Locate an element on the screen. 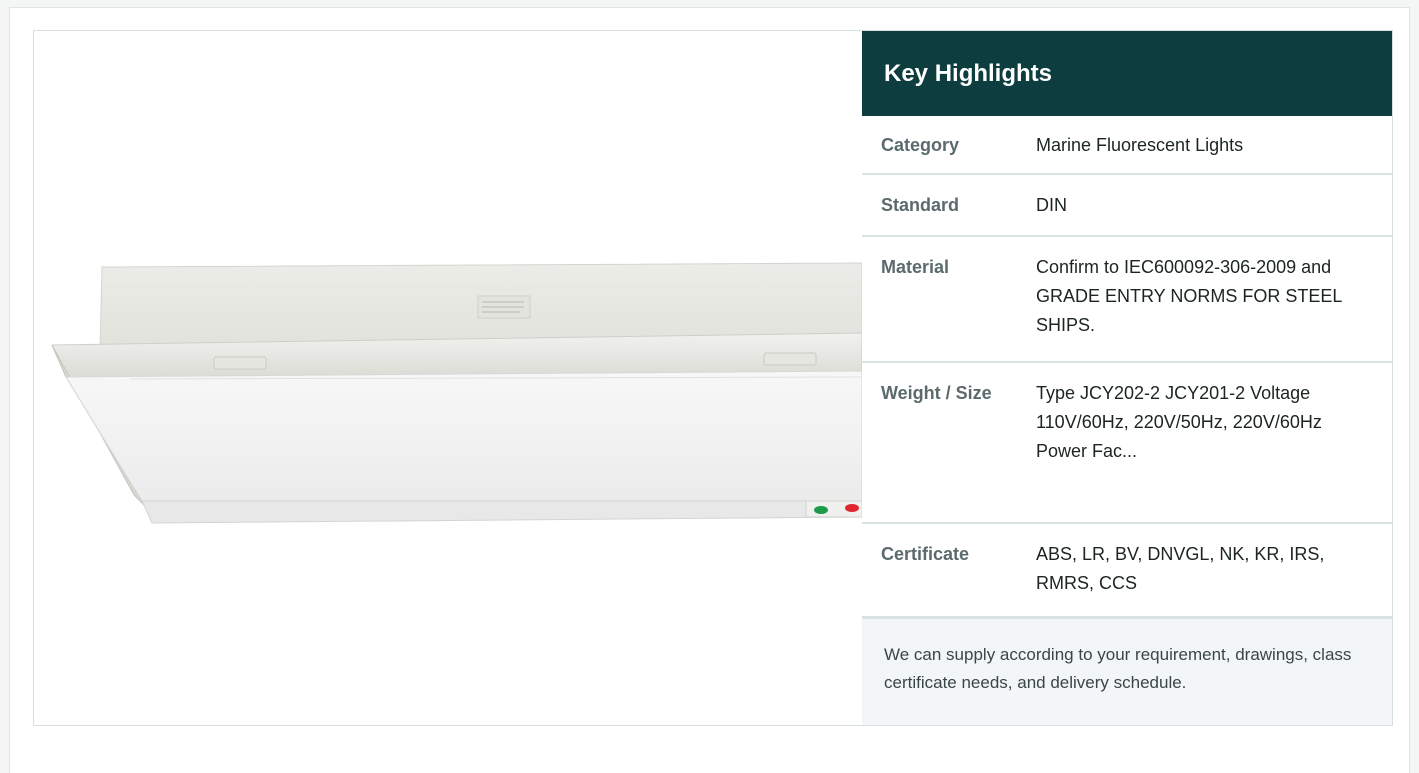  key-highlights-title: Key Highlights is located at coordinates (968, 73).